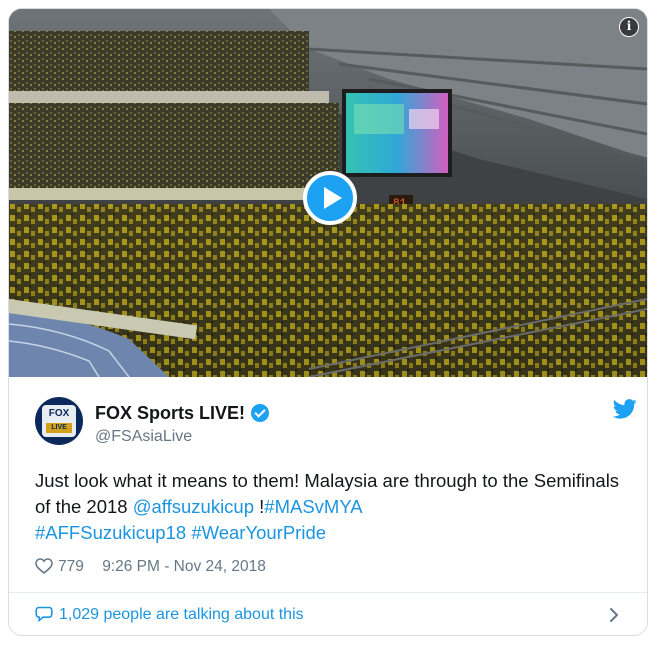 The image size is (660, 646). I want to click on tweet-meta: 779 9:26 PM - Nov 24, 2018, so click(150, 568).